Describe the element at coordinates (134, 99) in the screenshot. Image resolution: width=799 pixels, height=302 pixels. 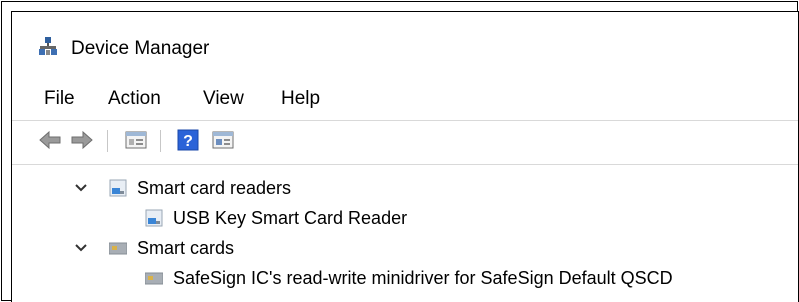
I see `menu-action: Action` at that location.